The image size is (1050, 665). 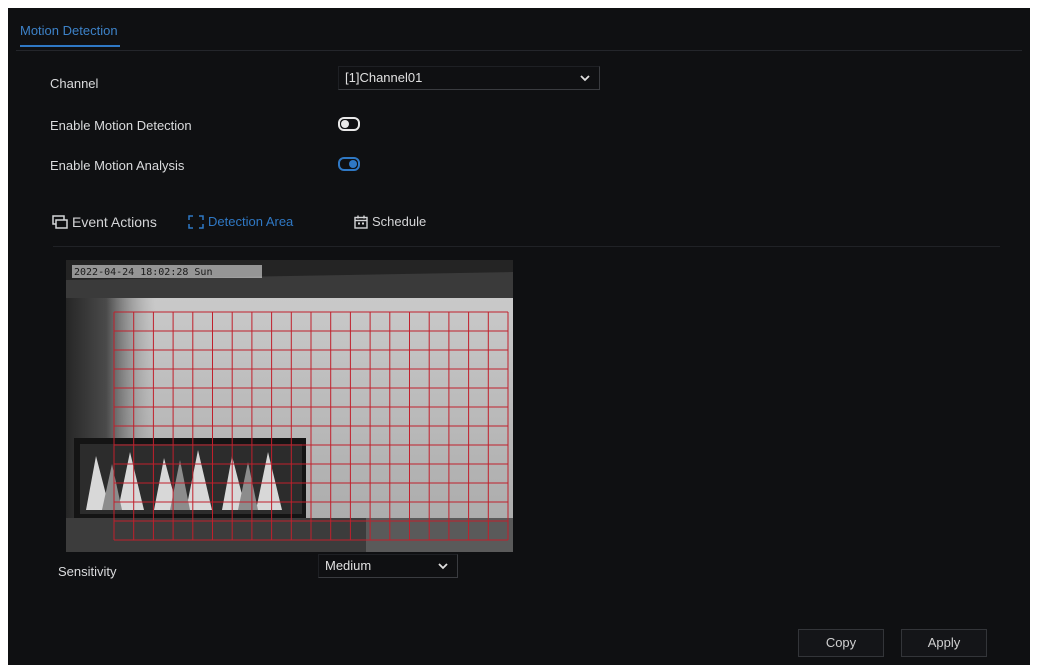 What do you see at coordinates (251, 221) in the screenshot?
I see `tab-detection-area-label: Detection Area` at bounding box center [251, 221].